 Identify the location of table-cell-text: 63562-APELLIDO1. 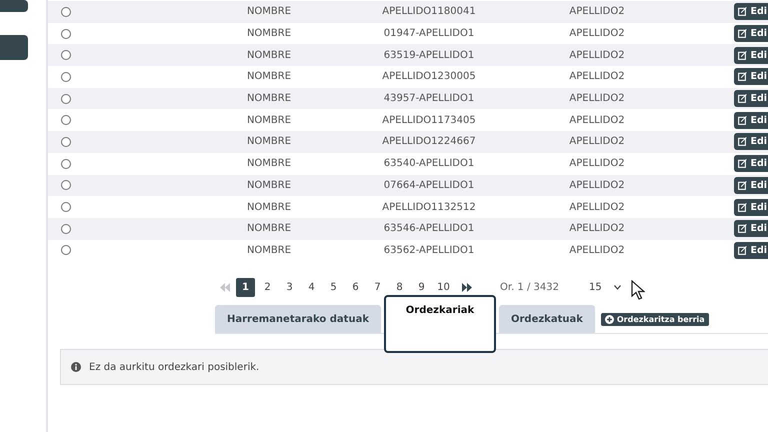
(429, 250).